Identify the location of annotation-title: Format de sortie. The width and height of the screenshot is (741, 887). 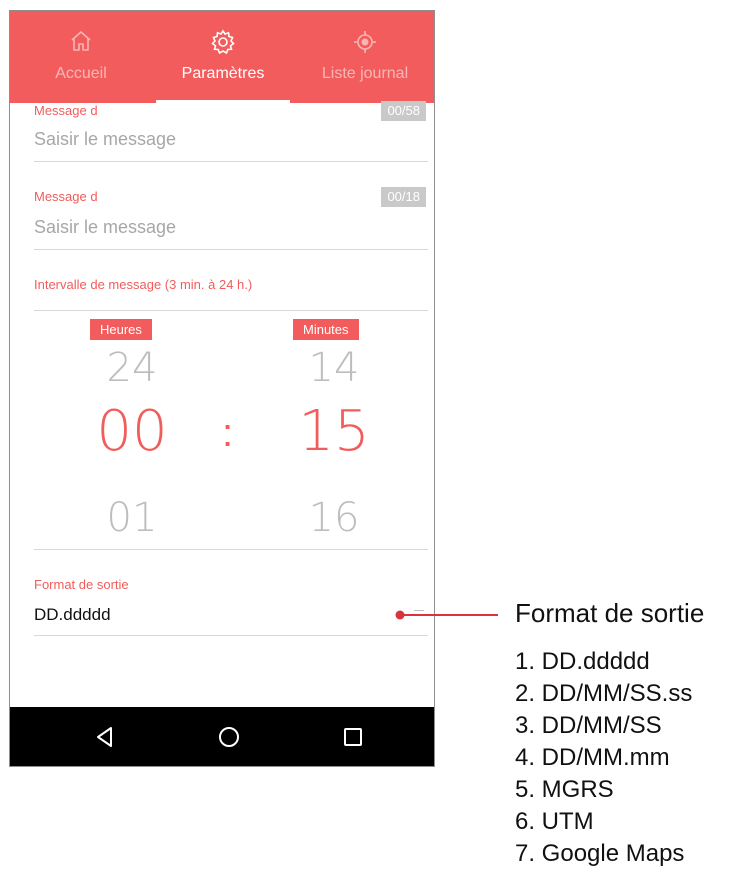
(610, 613).